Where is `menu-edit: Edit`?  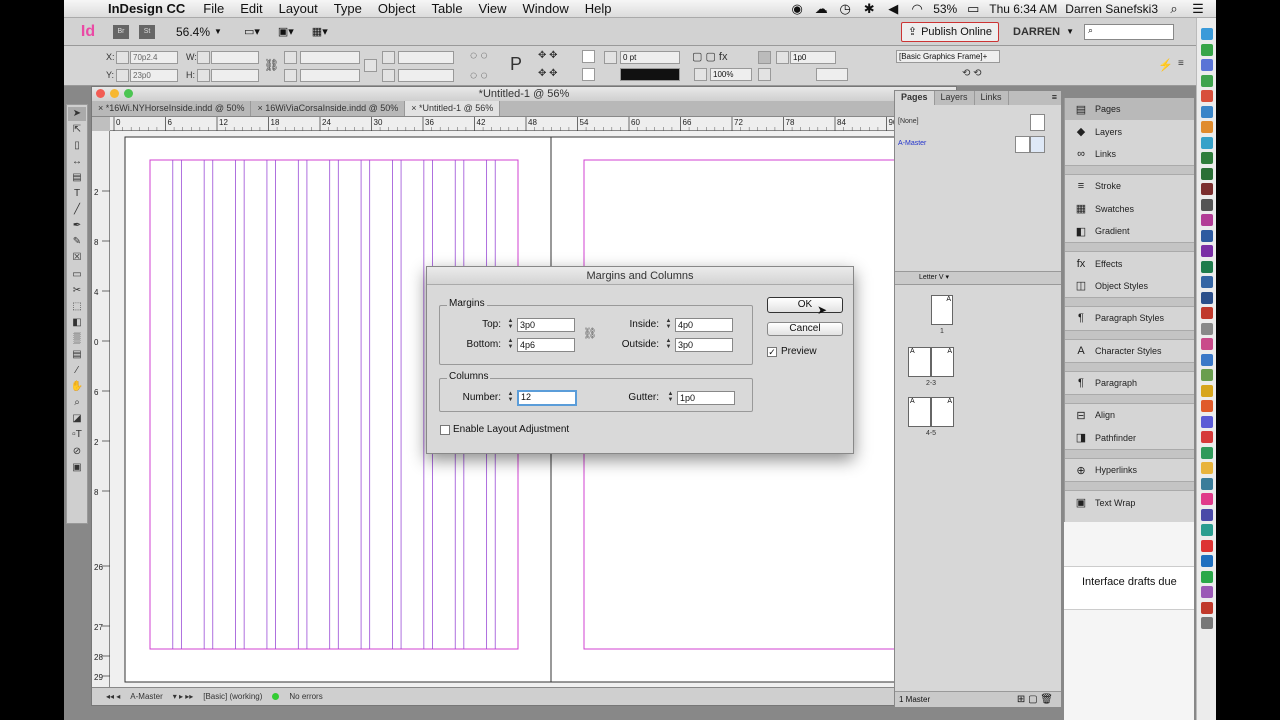
menu-edit: Edit is located at coordinates (251, 8).